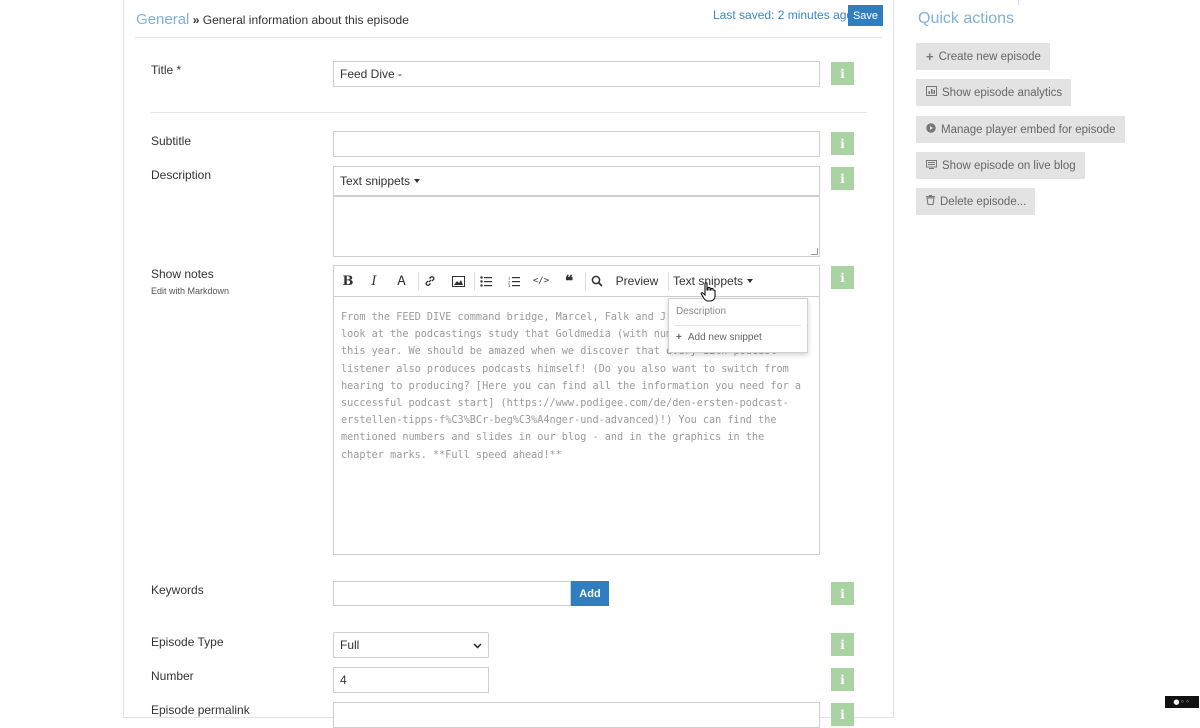 The height and width of the screenshot is (728, 1200). I want to click on markdown-hint-link: Edit with Markdown, so click(190, 291).